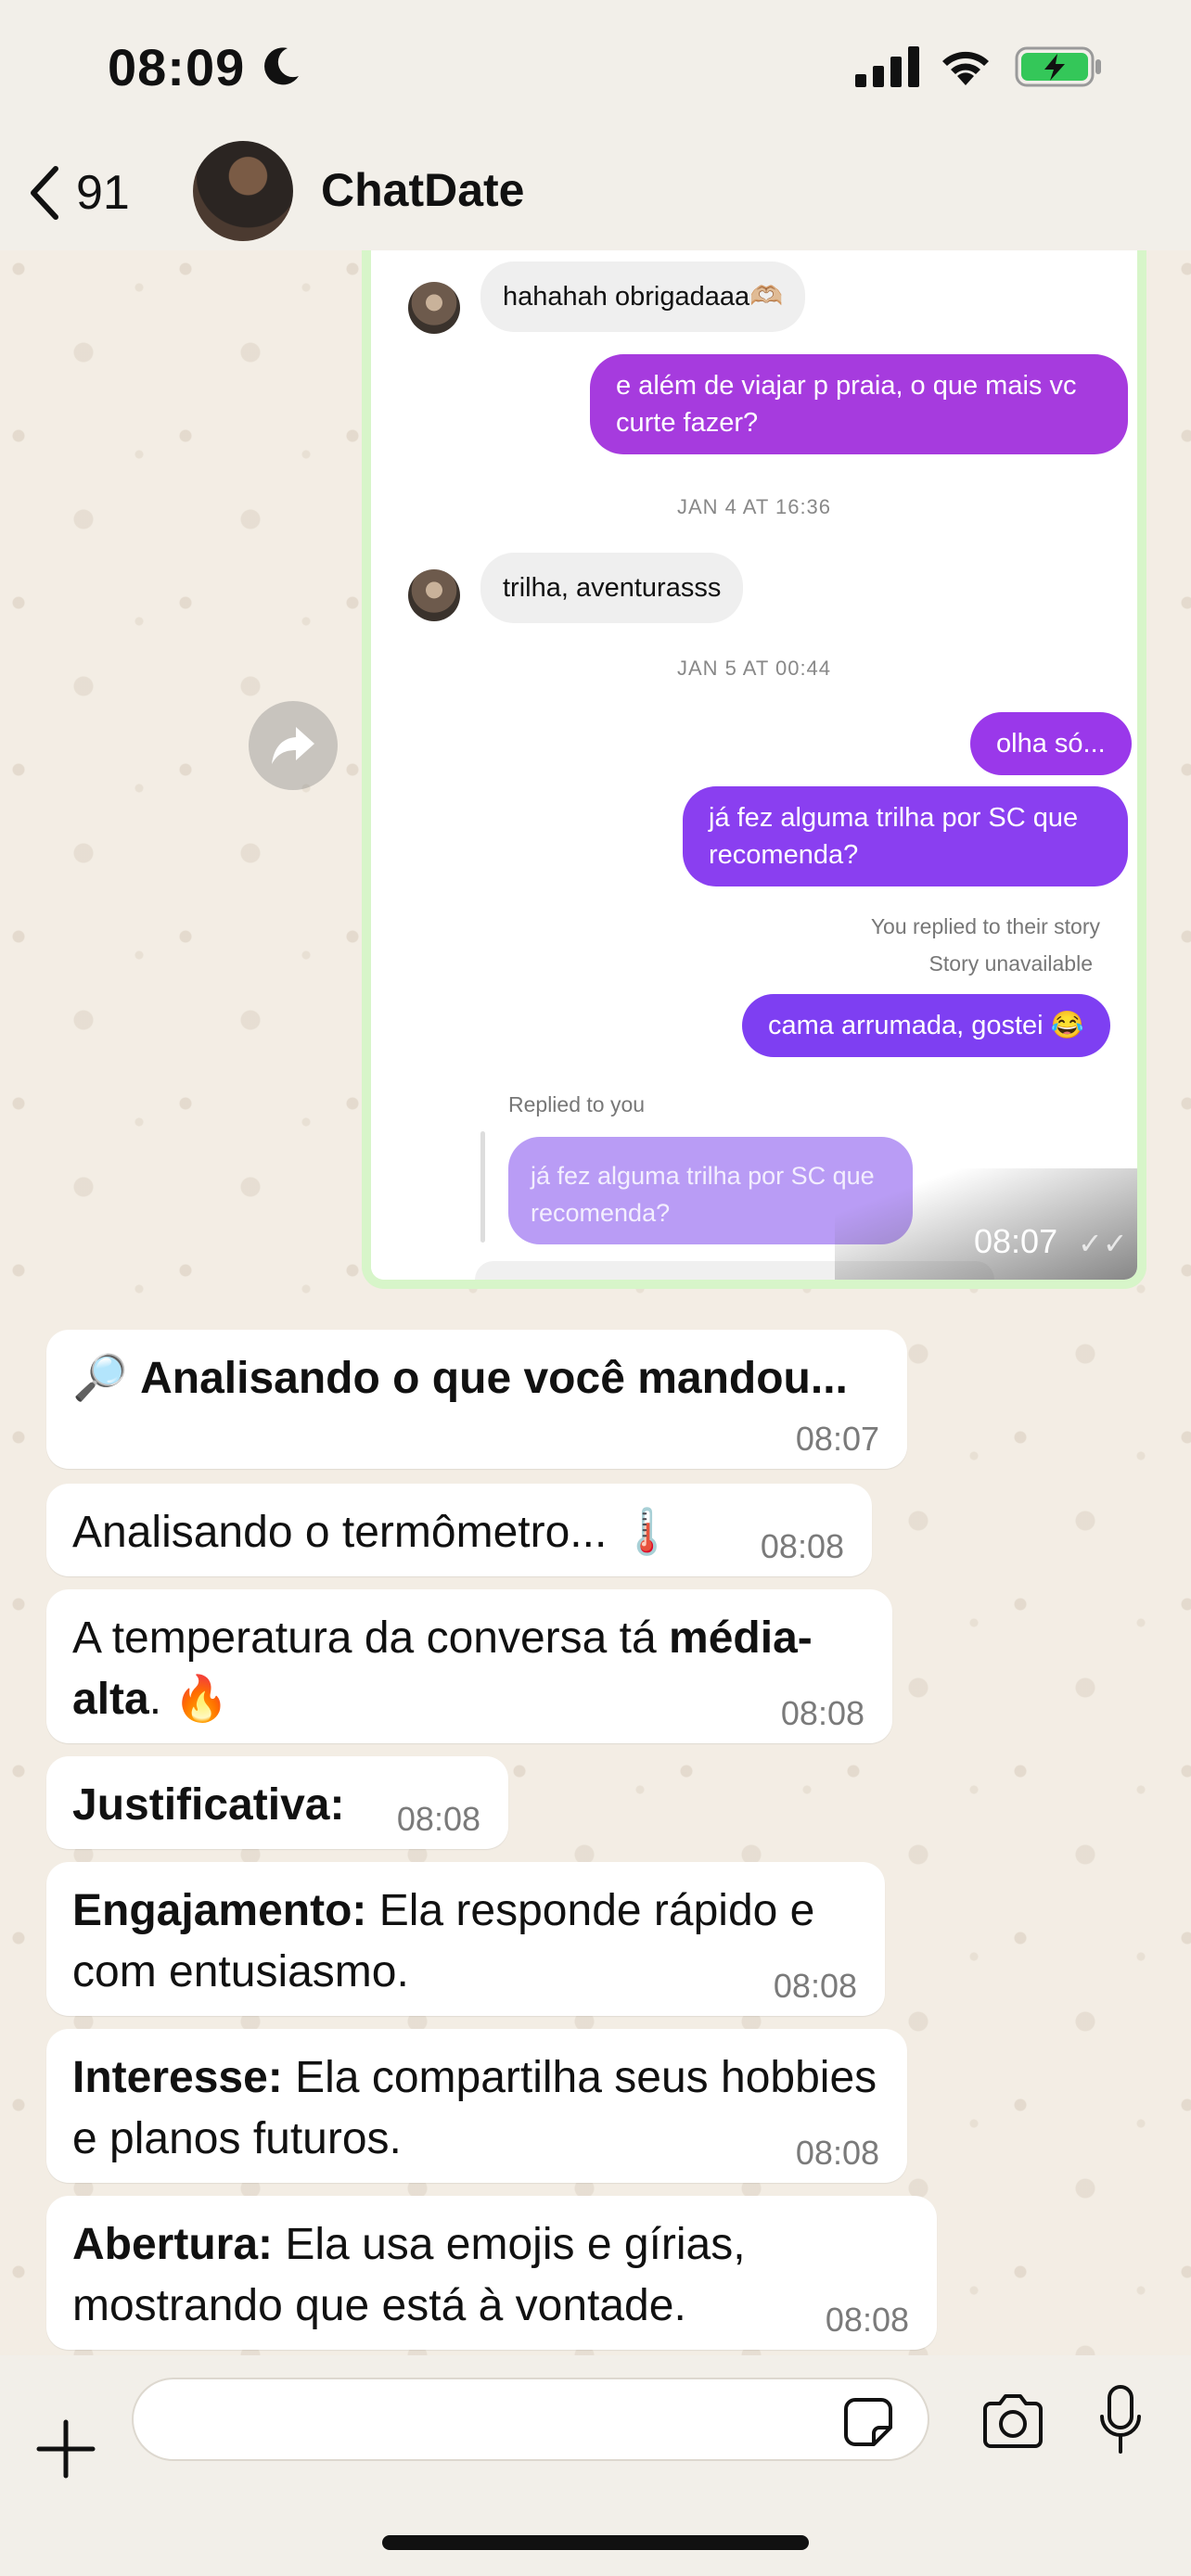  I want to click on magnifier-icon: 🔎, so click(106, 1378).